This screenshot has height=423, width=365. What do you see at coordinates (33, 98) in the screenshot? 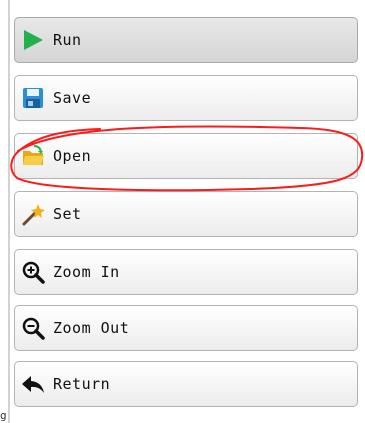
I see `save-icon` at bounding box center [33, 98].